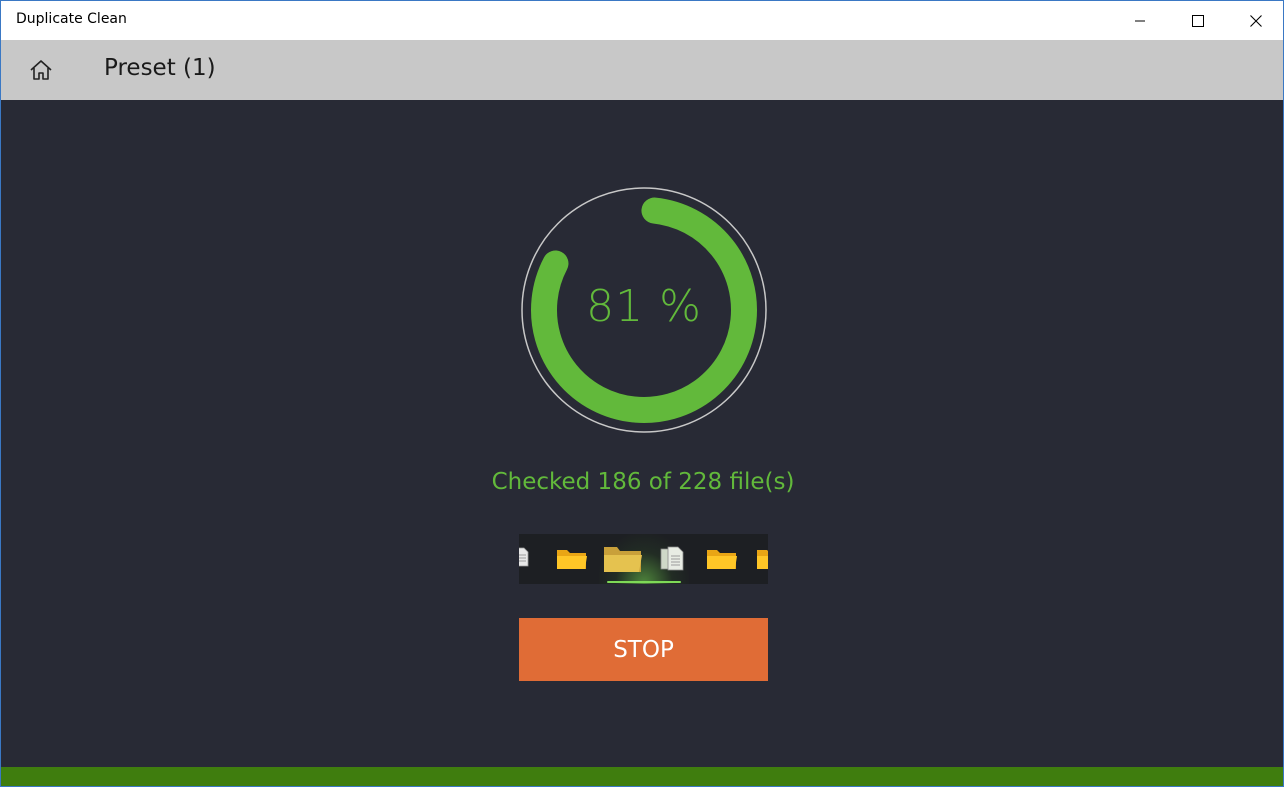 Image resolution: width=1284 pixels, height=787 pixels. What do you see at coordinates (643, 649) in the screenshot?
I see `stop-button: STOP` at bounding box center [643, 649].